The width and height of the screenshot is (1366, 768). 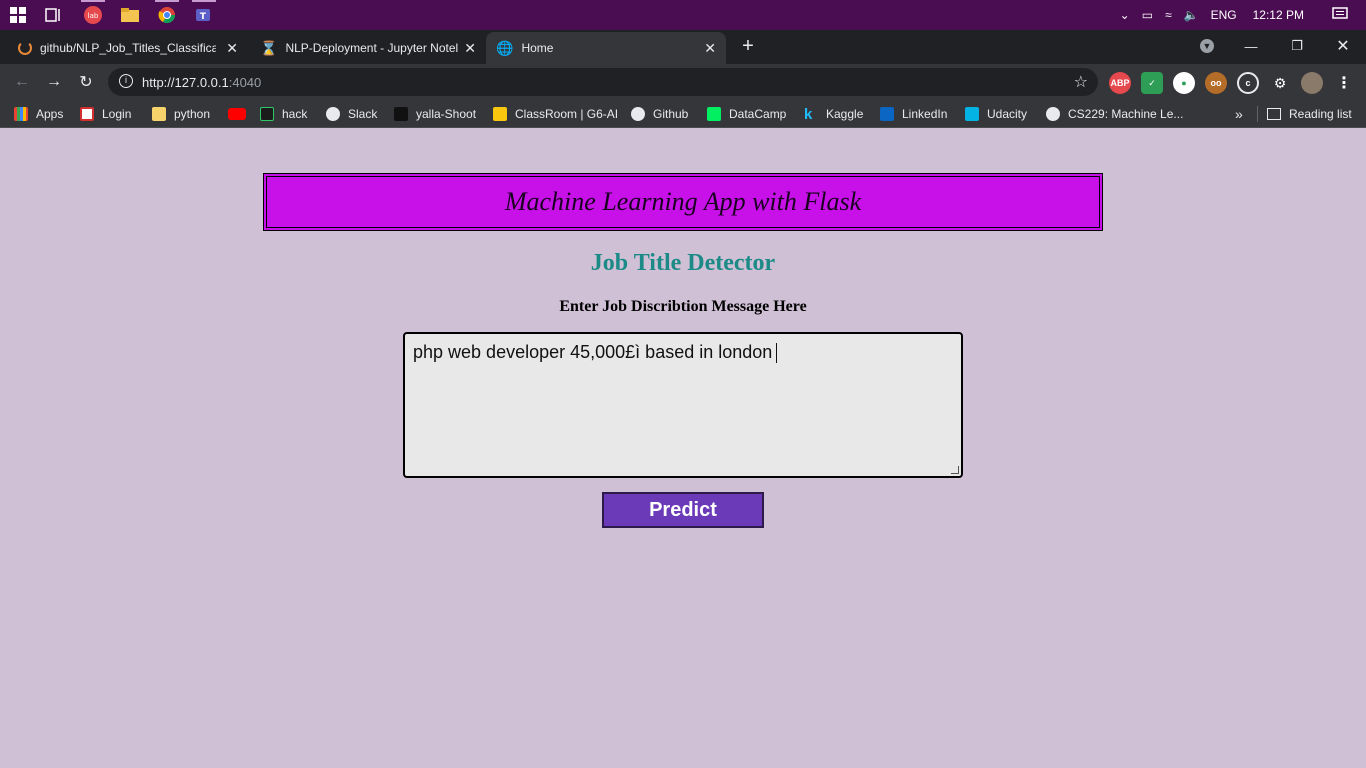 What do you see at coordinates (50, 114) in the screenshot?
I see `bookmark-label: Apps` at bounding box center [50, 114].